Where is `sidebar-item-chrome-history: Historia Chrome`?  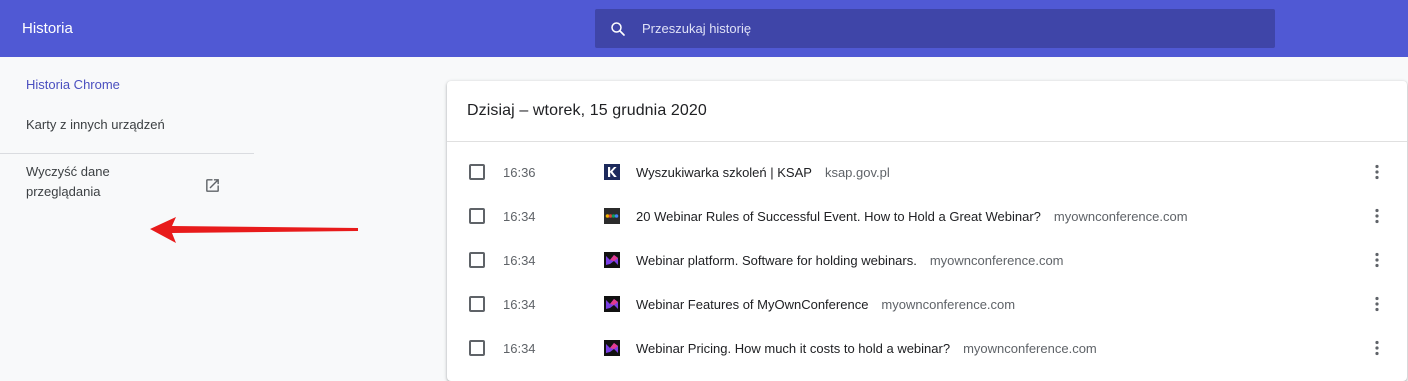 sidebar-item-chrome-history: Historia Chrome is located at coordinates (73, 84).